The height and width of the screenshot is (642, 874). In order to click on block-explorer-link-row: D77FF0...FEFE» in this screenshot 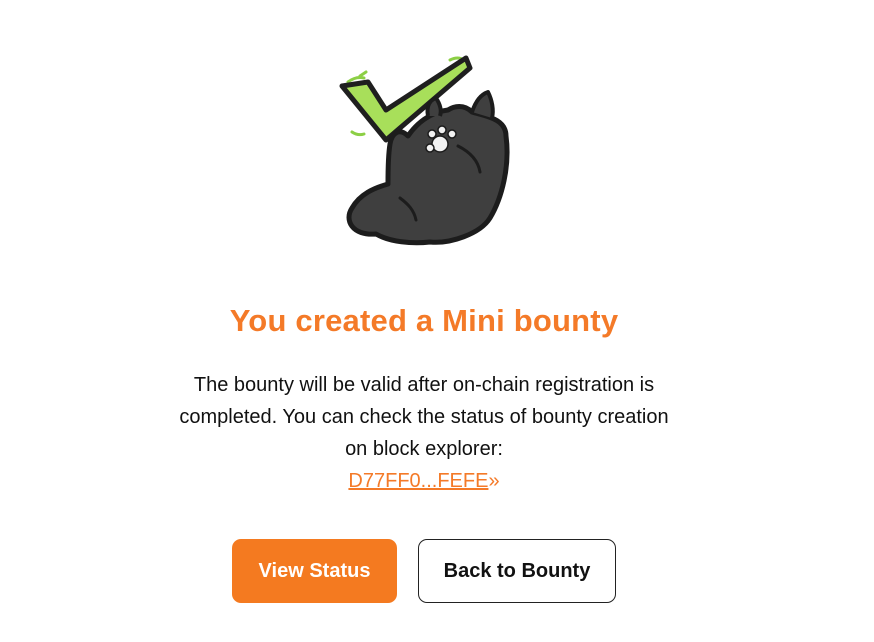, I will do `click(424, 481)`.